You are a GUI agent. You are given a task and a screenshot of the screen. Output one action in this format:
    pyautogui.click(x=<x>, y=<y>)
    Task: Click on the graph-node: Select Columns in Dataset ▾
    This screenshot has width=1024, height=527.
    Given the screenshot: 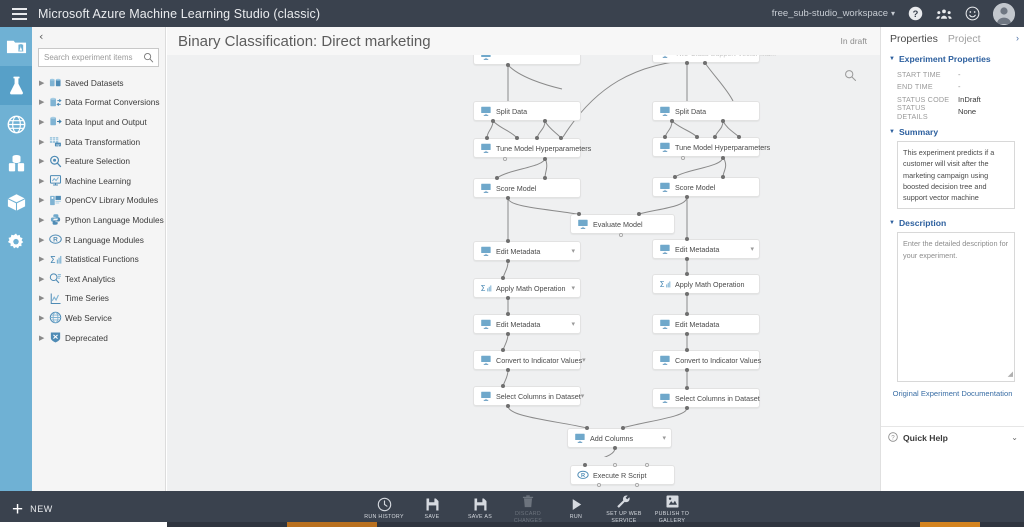 What is the action you would take?
    pyautogui.click(x=528, y=396)
    